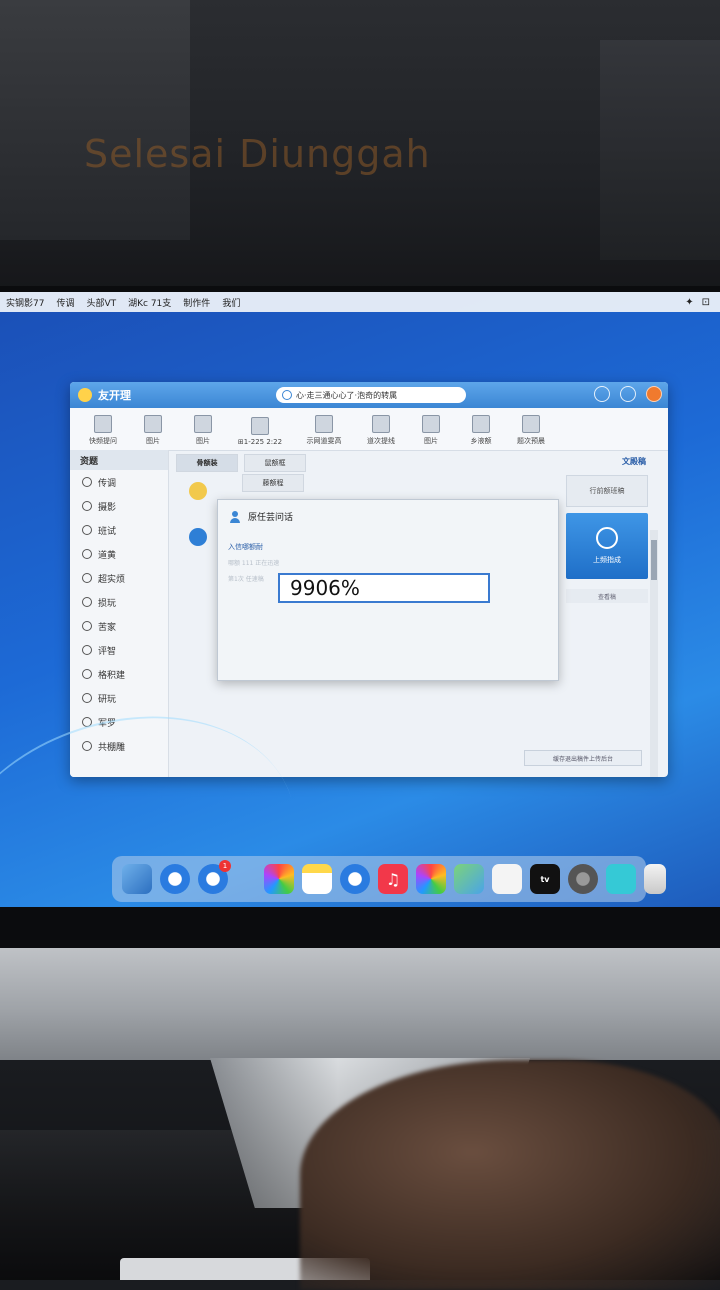  What do you see at coordinates (114, 395) in the screenshot?
I see `app-name: 友开理` at bounding box center [114, 395].